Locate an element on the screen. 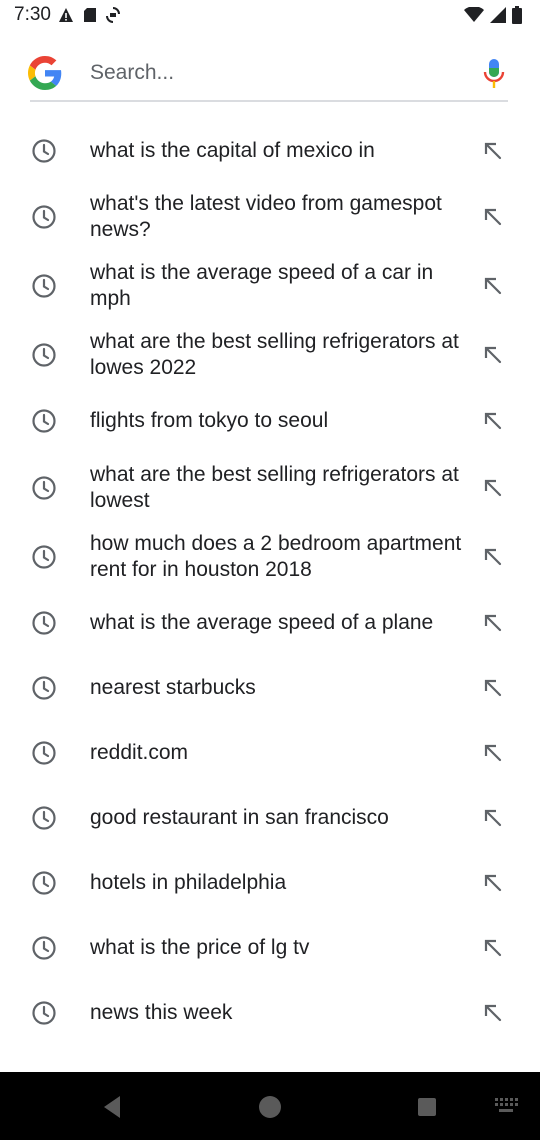  status-time: 7:30 is located at coordinates (32, 14).